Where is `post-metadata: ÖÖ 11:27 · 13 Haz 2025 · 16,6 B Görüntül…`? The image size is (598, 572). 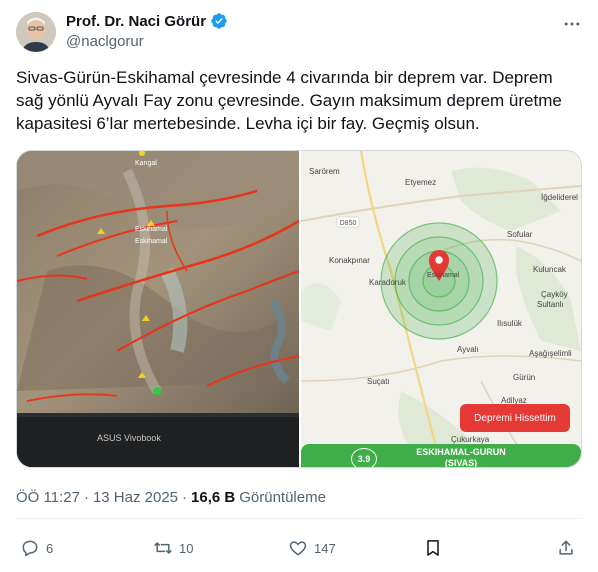 post-metadata: ÖÖ 11:27 · 13 Haz 2025 · 16,6 B Görüntül… is located at coordinates (171, 497).